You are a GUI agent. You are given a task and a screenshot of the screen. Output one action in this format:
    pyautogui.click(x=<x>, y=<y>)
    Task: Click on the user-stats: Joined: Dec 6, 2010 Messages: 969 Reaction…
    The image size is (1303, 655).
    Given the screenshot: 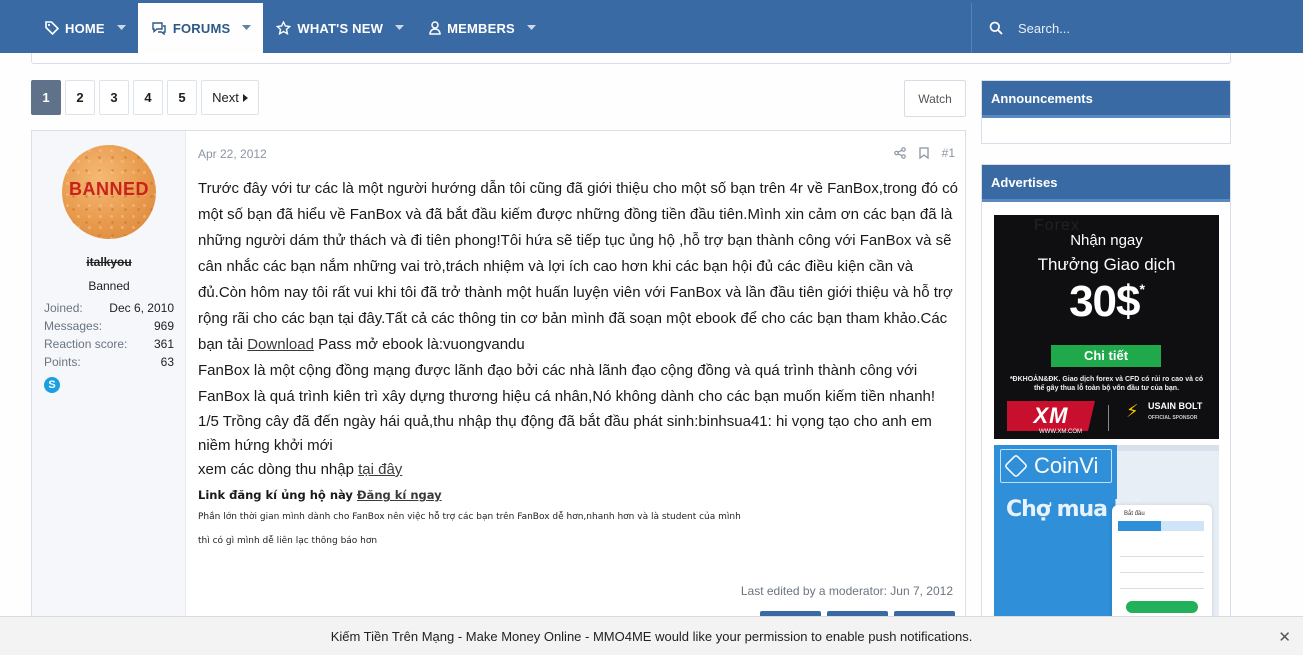 What is the action you would take?
    pyautogui.click(x=109, y=335)
    